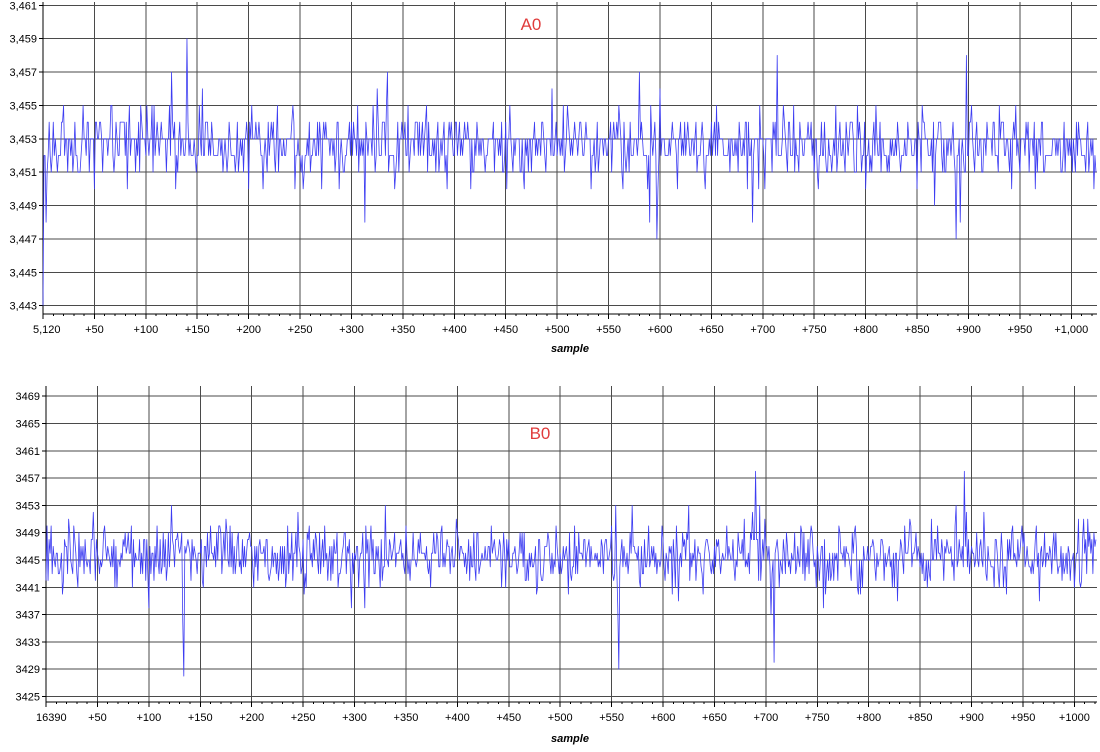  Describe the element at coordinates (403, 330) in the screenshot. I see `a0-x-tick-label: +350` at that location.